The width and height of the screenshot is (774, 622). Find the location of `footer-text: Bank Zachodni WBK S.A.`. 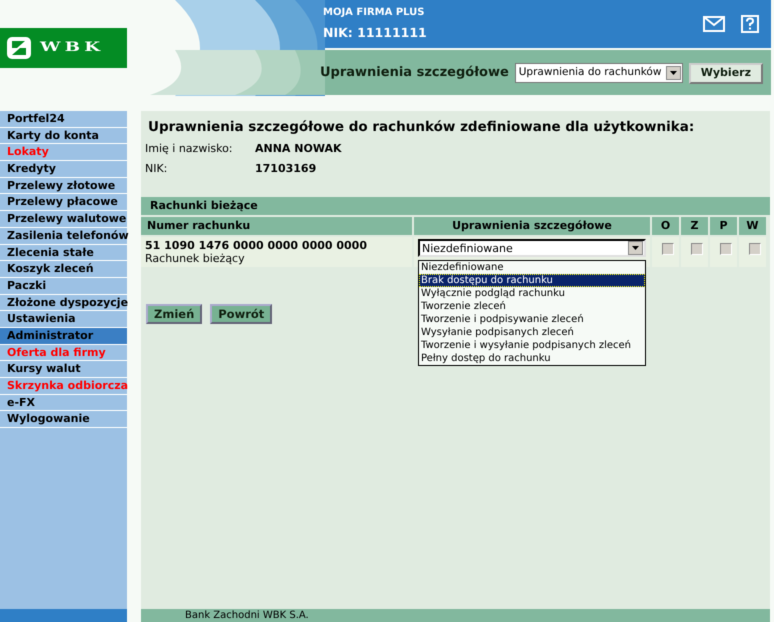

footer-text: Bank Zachodni WBK S.A. is located at coordinates (455, 615).